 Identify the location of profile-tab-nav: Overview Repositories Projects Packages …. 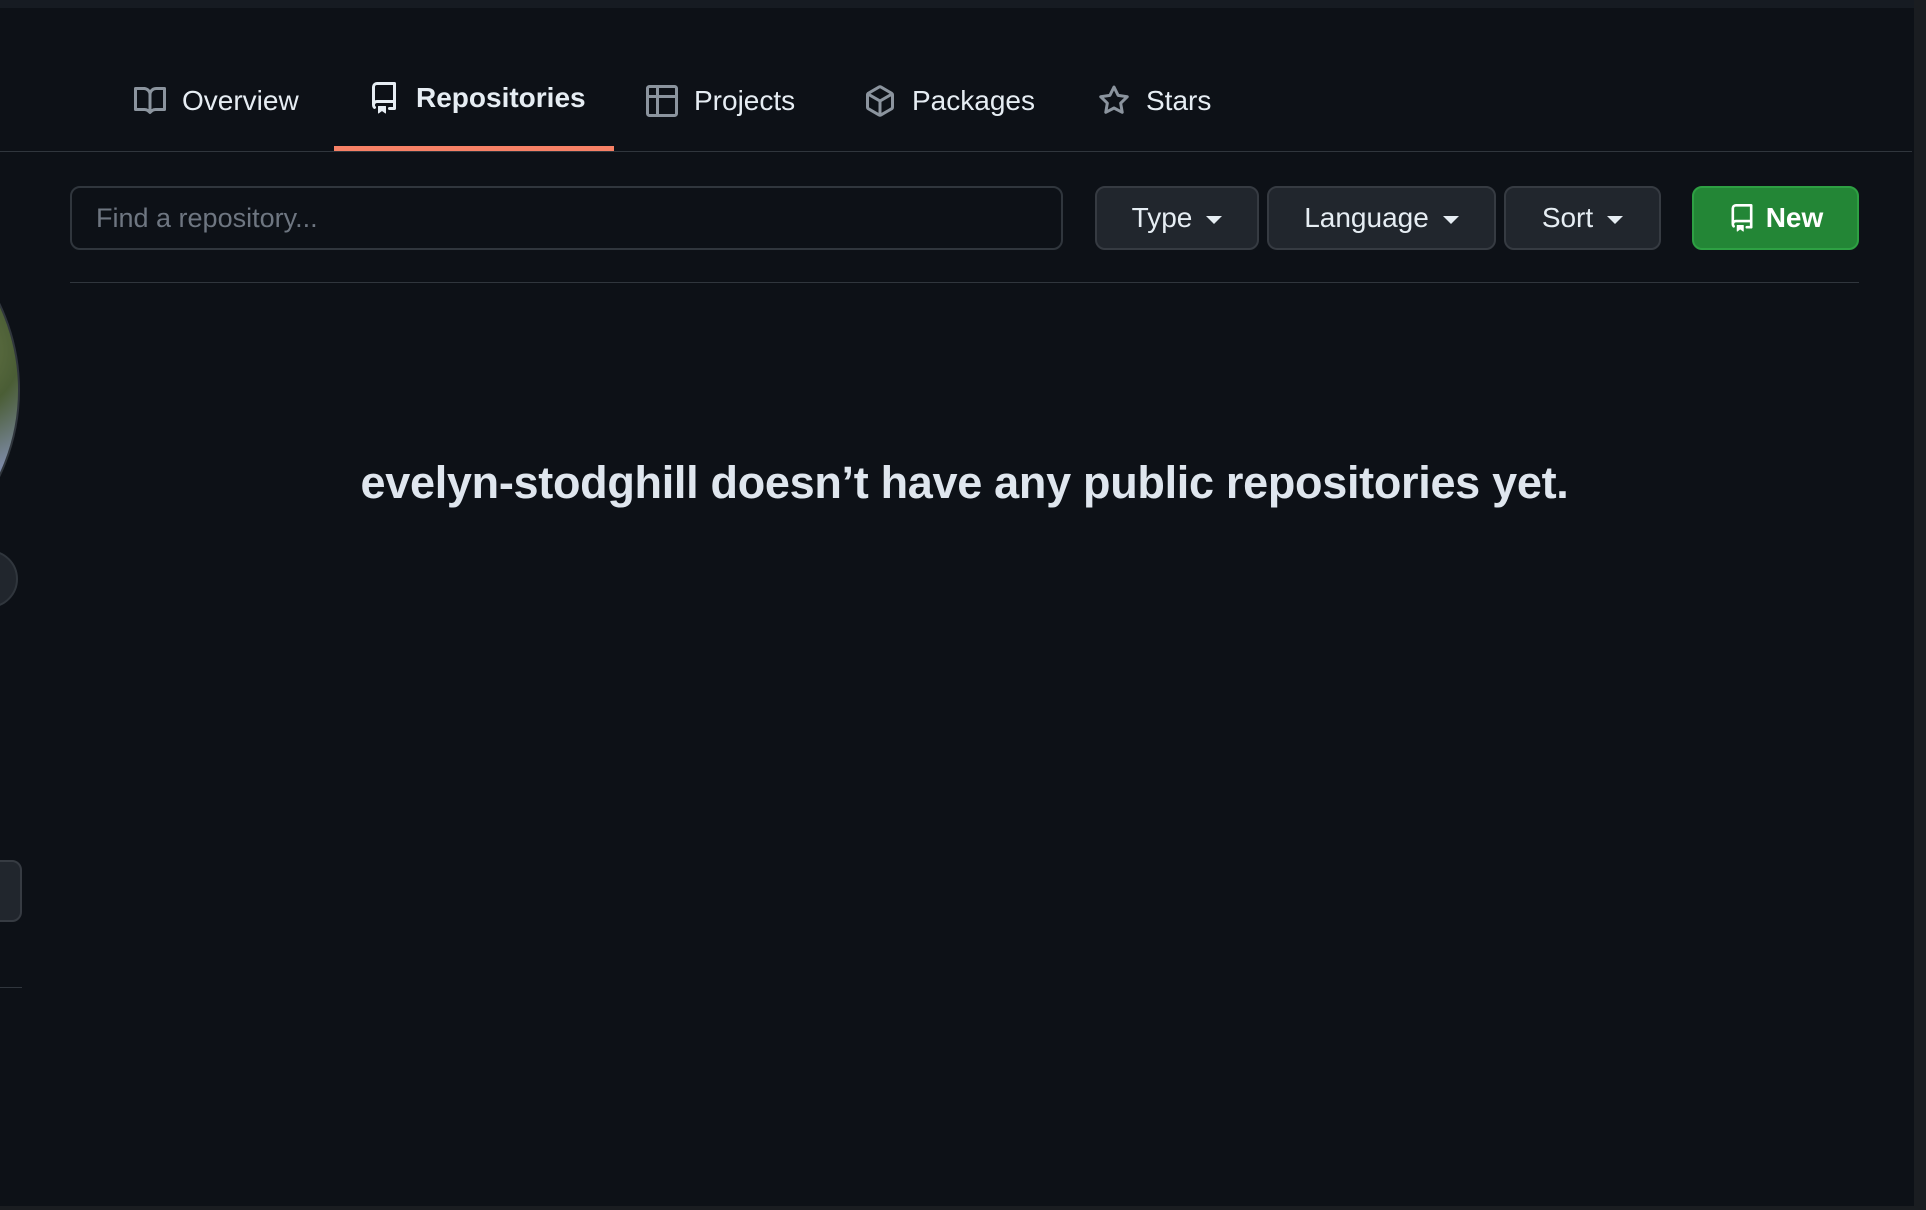
(956, 101).